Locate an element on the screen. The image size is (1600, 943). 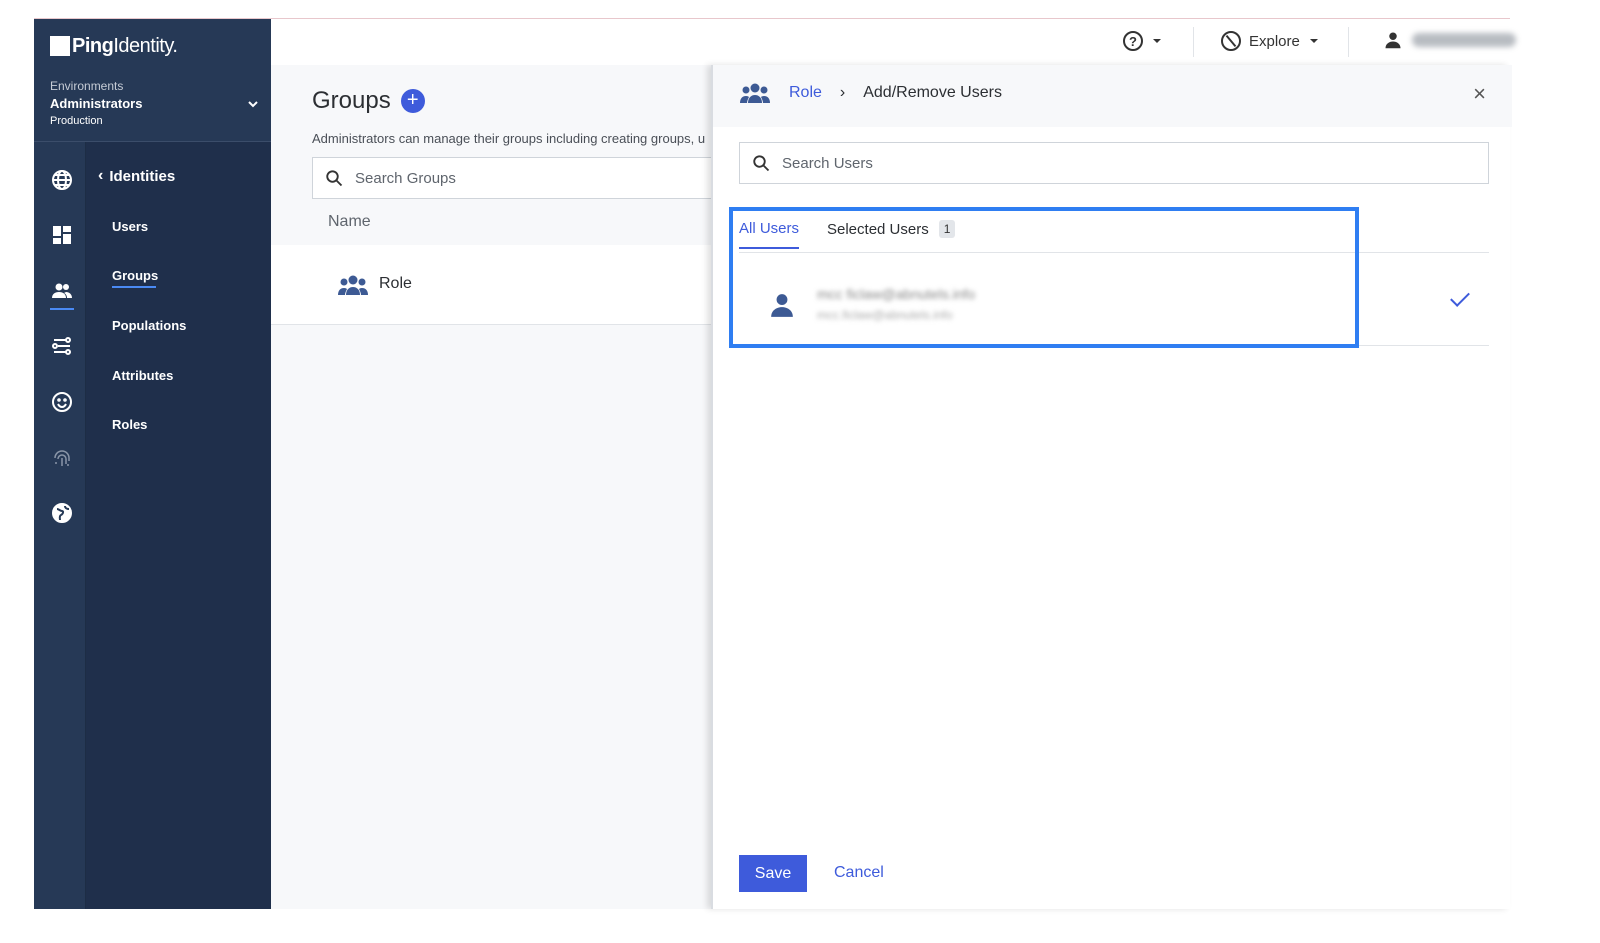
logo-mark is located at coordinates (60, 46).